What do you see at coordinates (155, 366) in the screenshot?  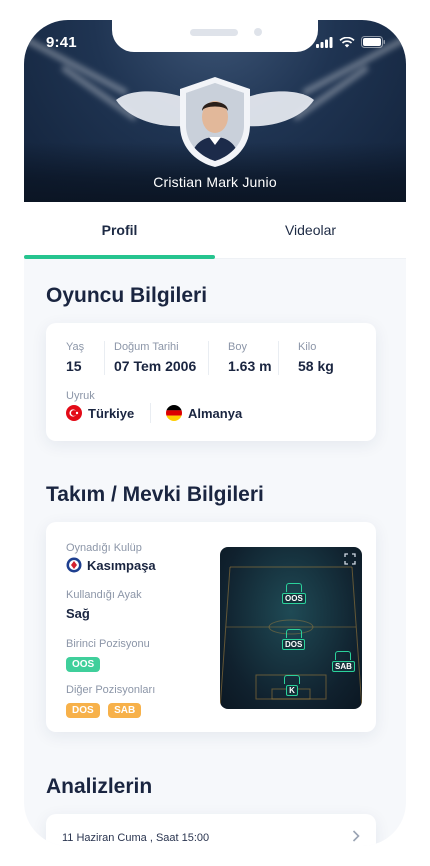 I see `birth-date-value: 07 Tem 2006` at bounding box center [155, 366].